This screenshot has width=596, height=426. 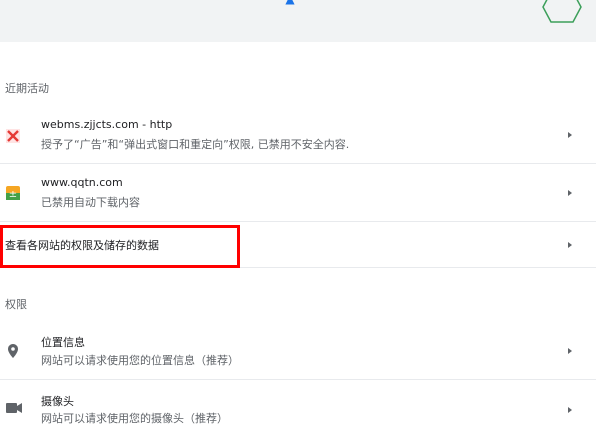 What do you see at coordinates (298, 402) in the screenshot?
I see `permission-camera: 摄像头 网站可以请求使用您的摄像头（推荐）` at bounding box center [298, 402].